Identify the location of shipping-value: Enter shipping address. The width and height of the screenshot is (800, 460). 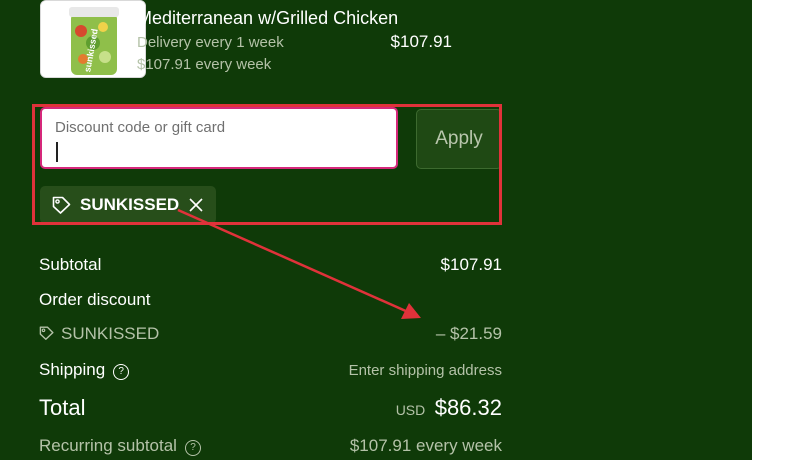
(425, 370).